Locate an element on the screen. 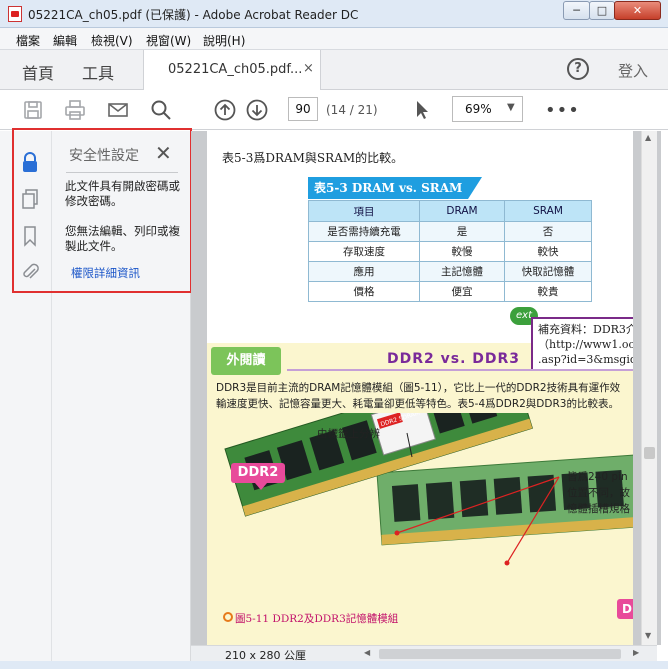  table-cell: 主記憶體 is located at coordinates (462, 271).